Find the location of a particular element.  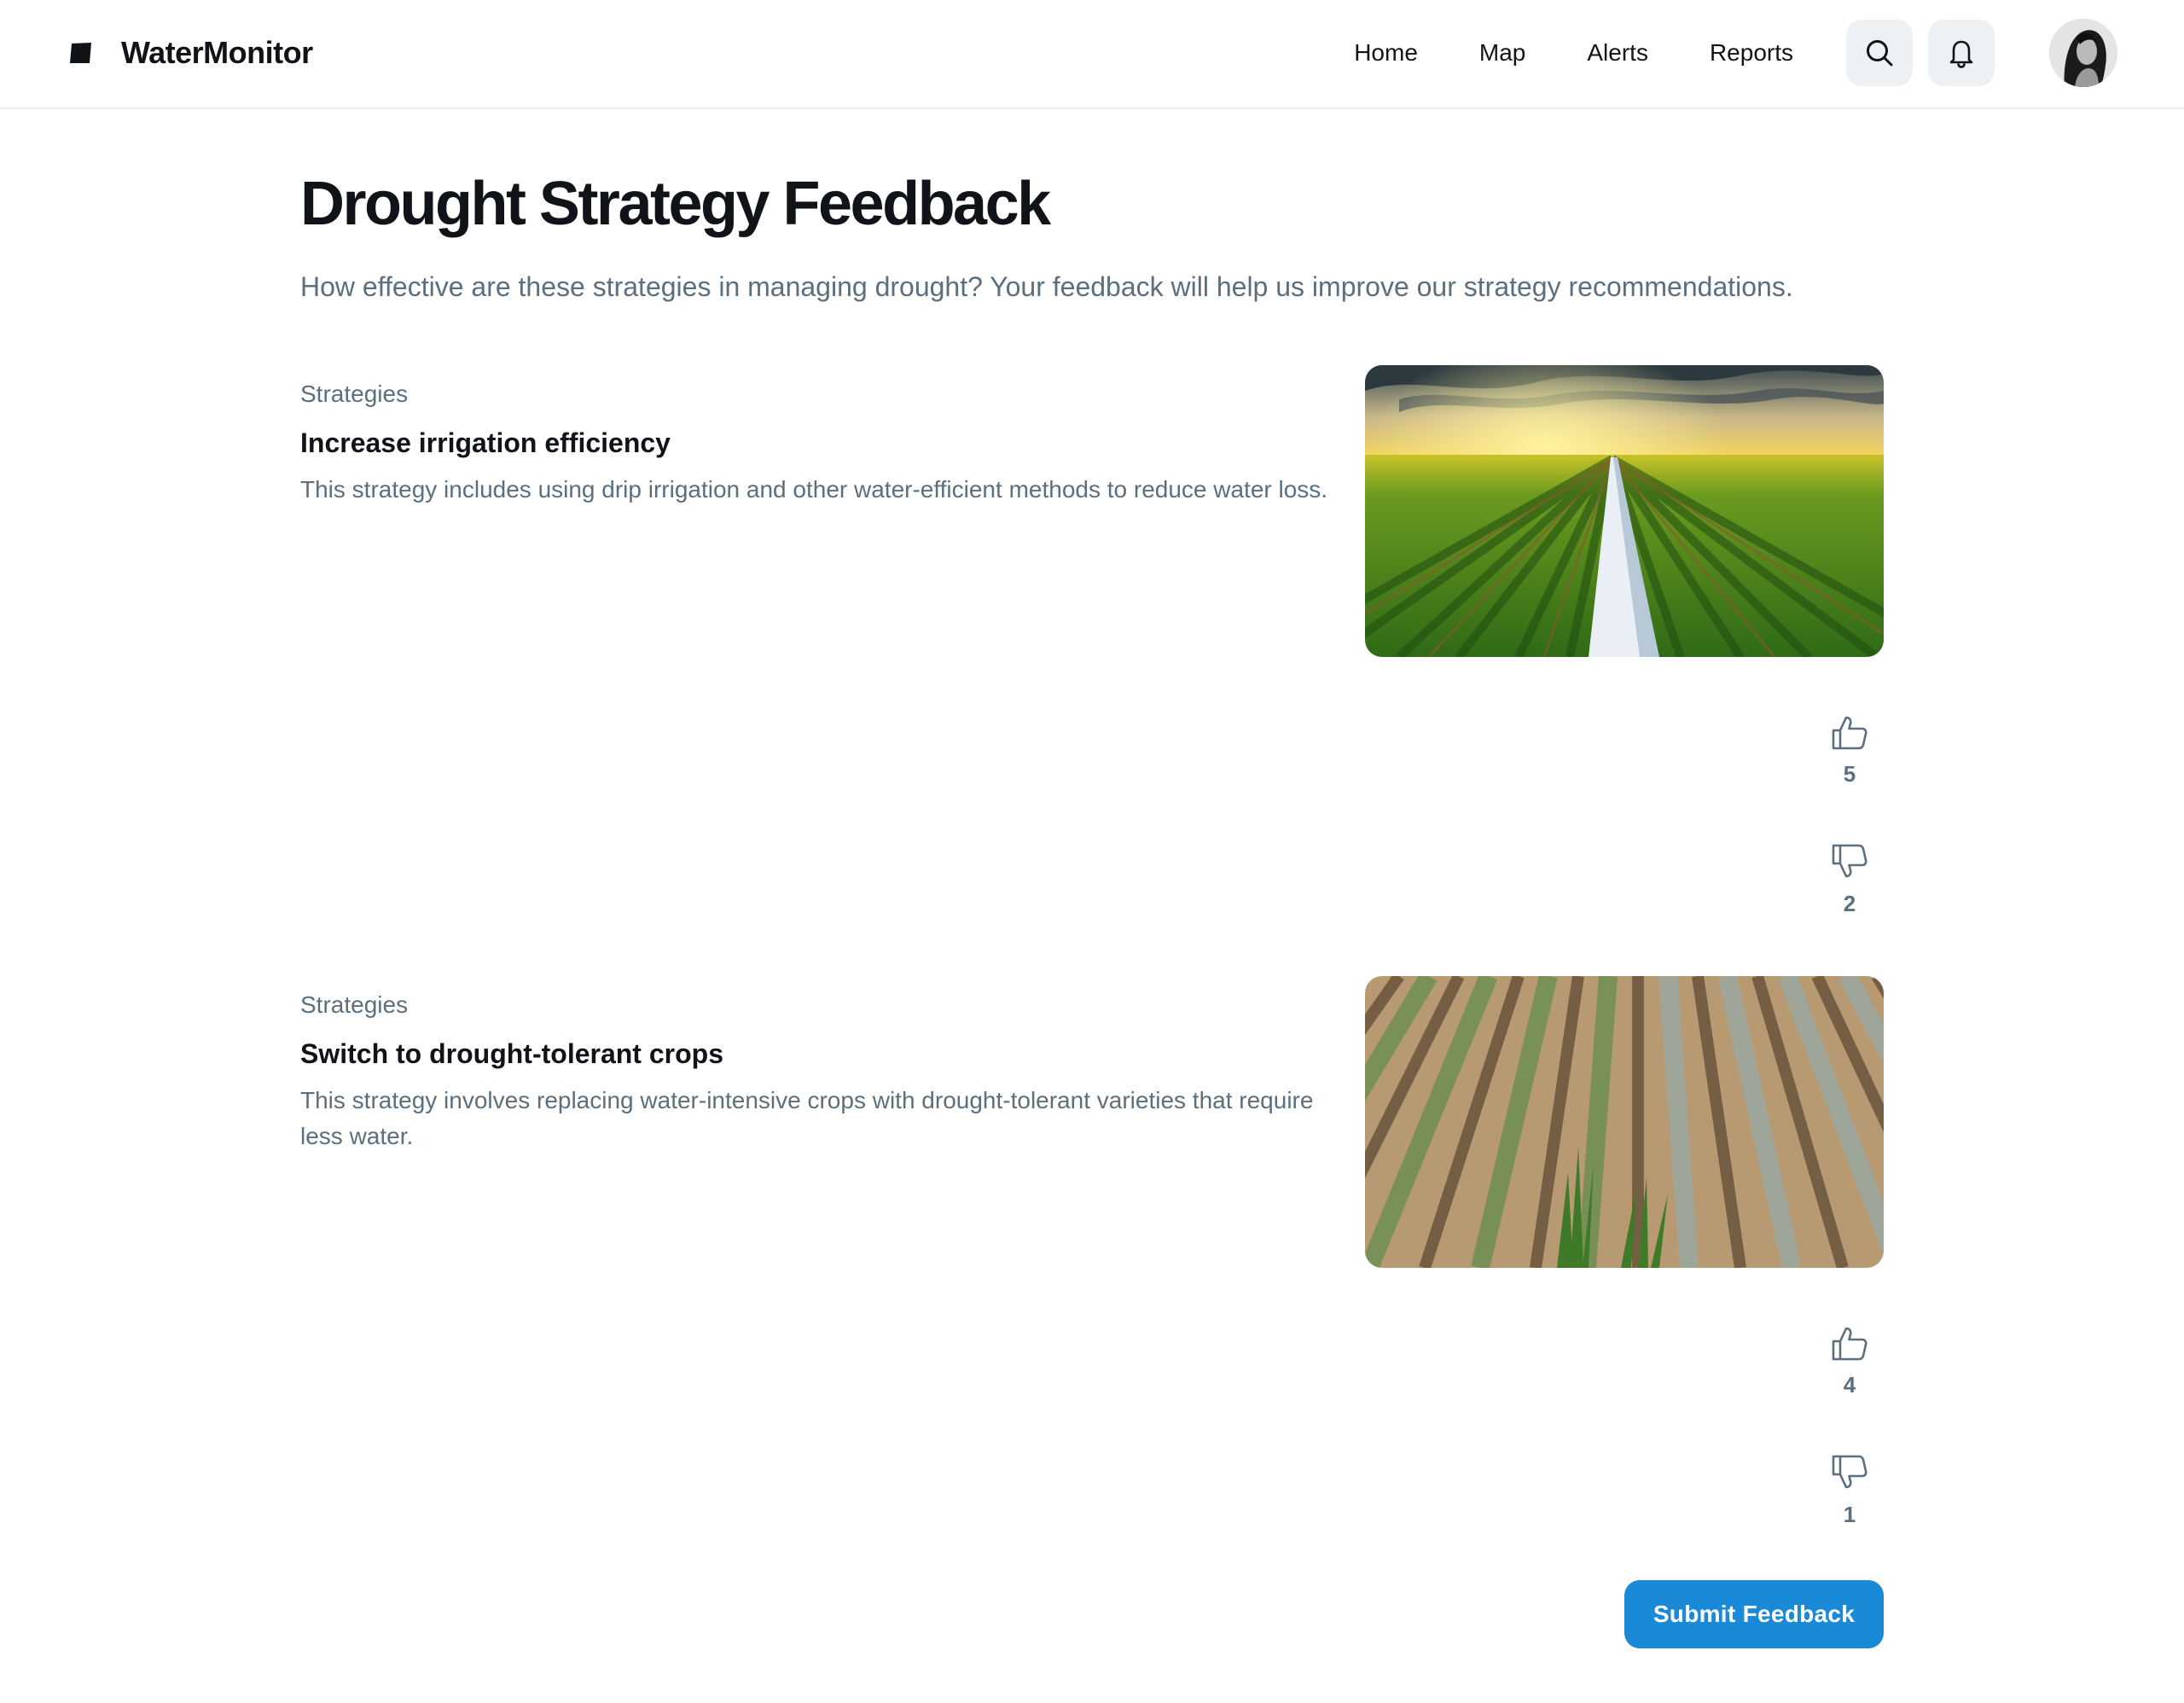

like-button: 5 is located at coordinates (1849, 749).